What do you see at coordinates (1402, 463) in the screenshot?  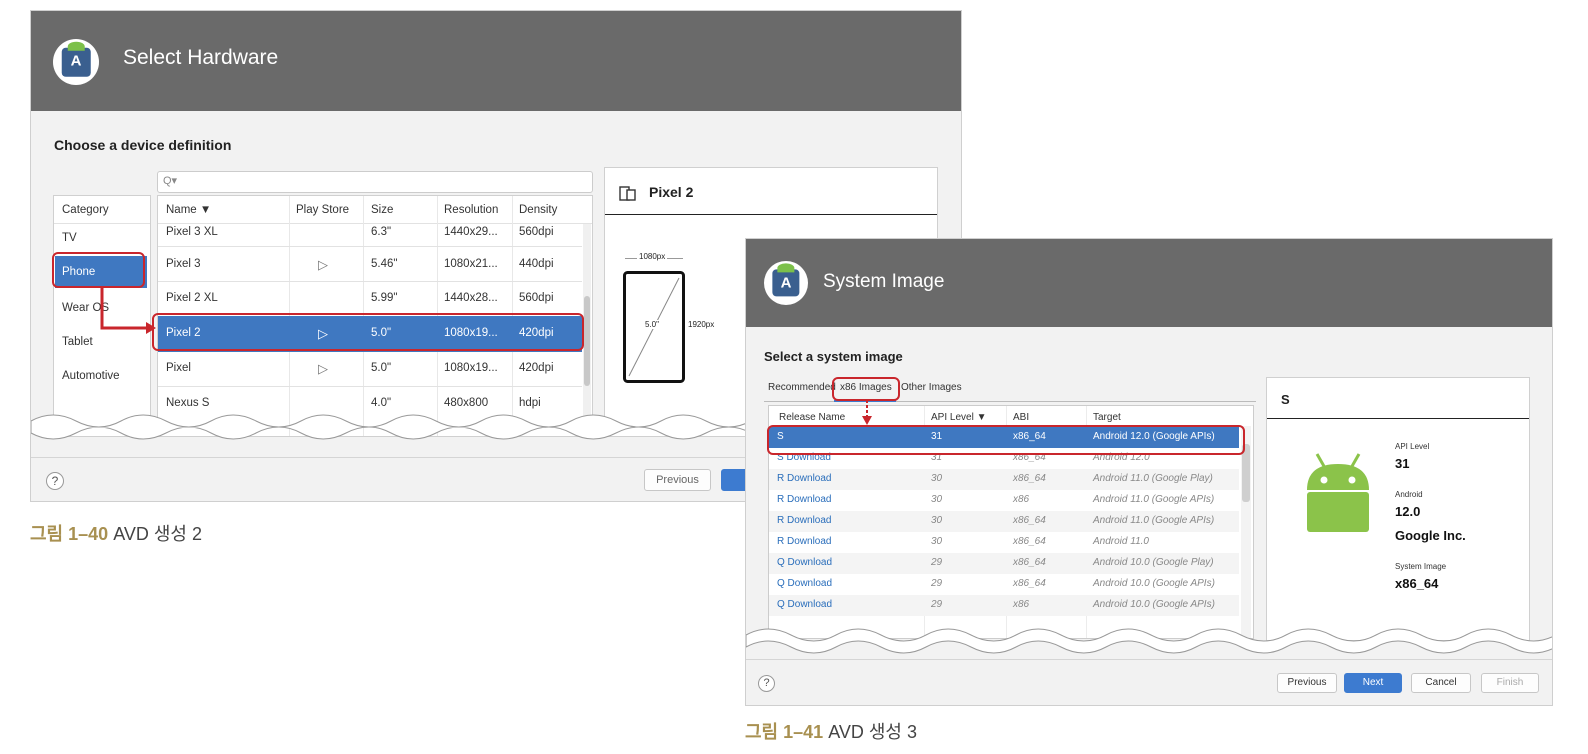 I see `api-level-value: 31` at bounding box center [1402, 463].